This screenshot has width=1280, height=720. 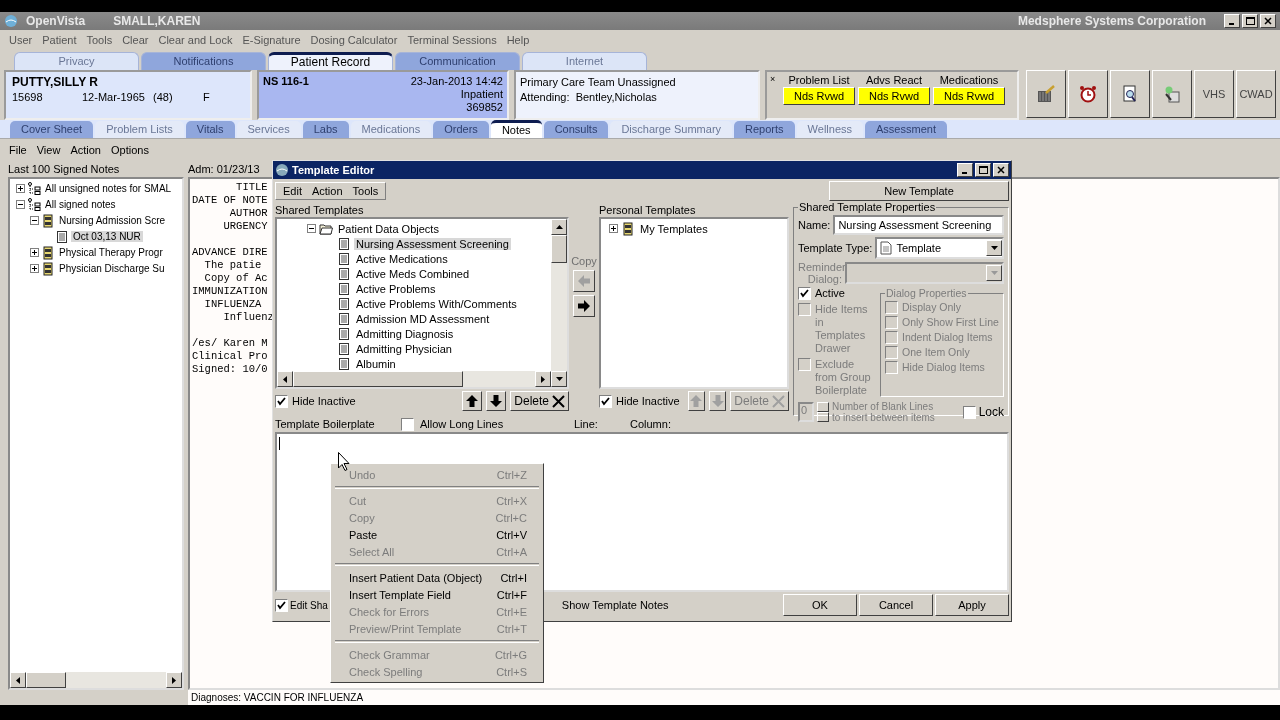 What do you see at coordinates (694, 303) in the screenshot?
I see `personal-templates-tree: My Templates` at bounding box center [694, 303].